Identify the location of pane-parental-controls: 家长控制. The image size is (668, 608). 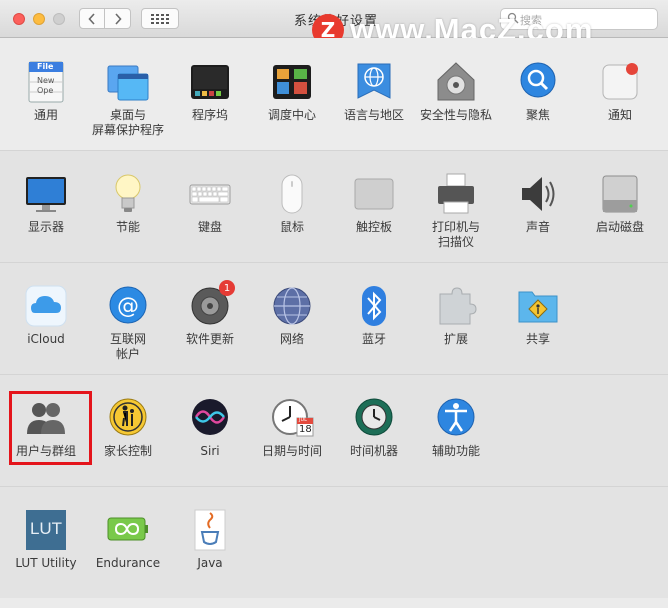
(128, 446).